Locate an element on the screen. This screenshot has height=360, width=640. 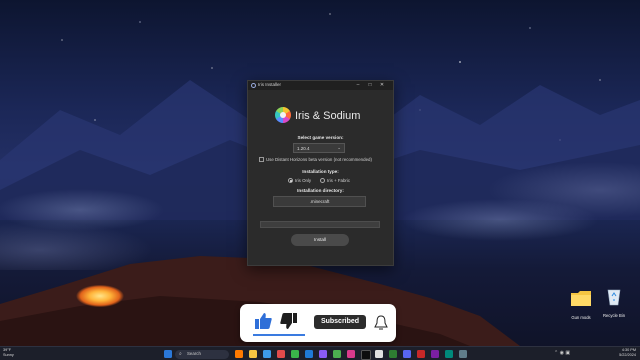
version-label: Select game version: is located at coordinates (320, 137).